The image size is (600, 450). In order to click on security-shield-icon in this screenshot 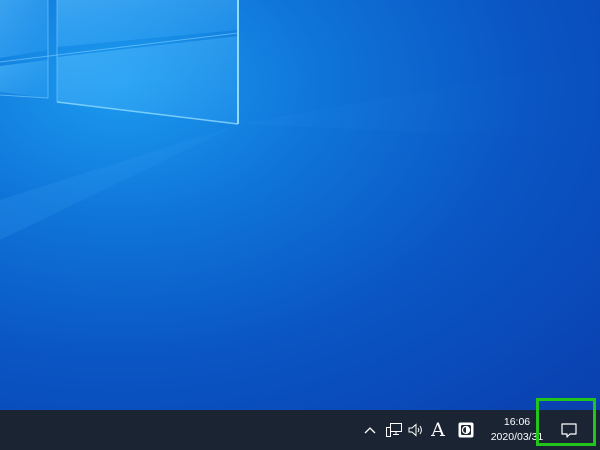, I will do `click(466, 430)`.